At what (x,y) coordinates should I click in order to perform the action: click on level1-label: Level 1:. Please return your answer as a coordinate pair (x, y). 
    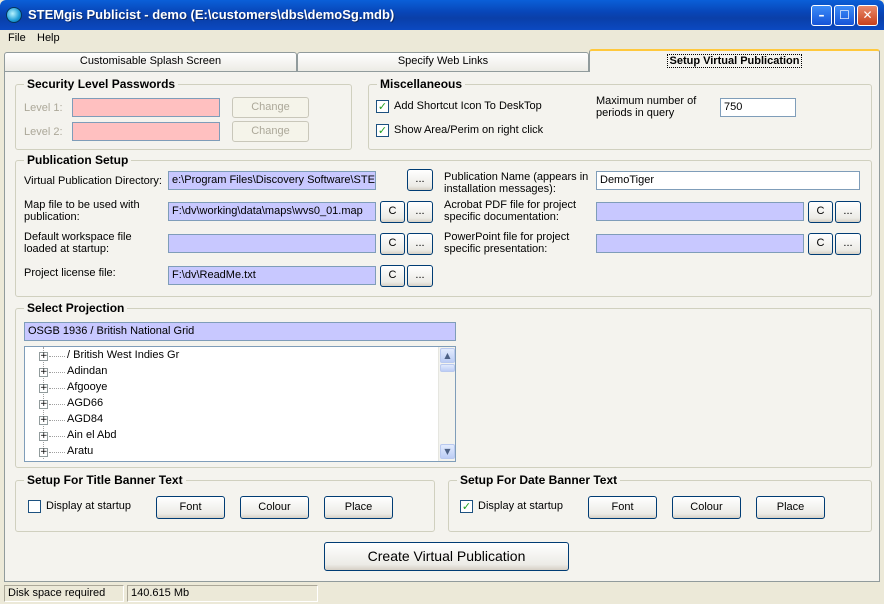
    Looking at the image, I should click on (43, 108).